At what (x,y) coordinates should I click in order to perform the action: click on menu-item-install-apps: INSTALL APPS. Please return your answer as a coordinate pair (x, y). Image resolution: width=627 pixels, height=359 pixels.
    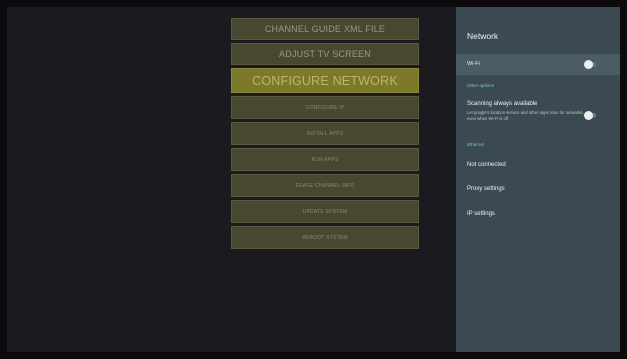
    Looking at the image, I should click on (325, 133).